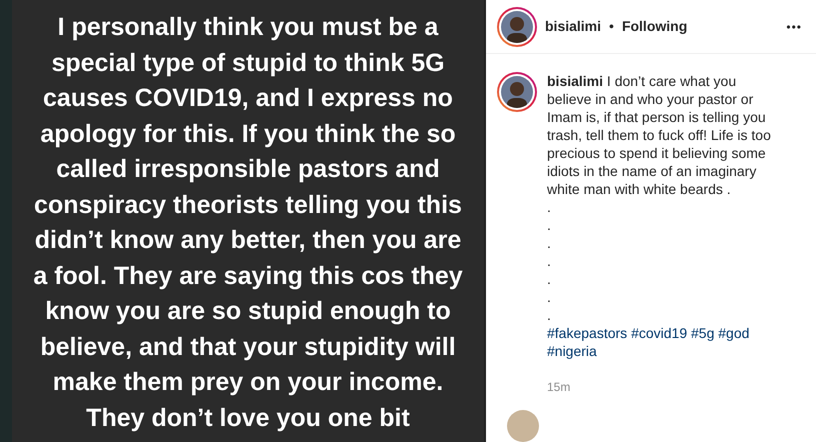 The width and height of the screenshot is (816, 442). What do you see at coordinates (659, 135) in the screenshot?
I see `caption-text: bisialimi I don’t care what you believe in and who your pastor or Imam is, if that person is telling you trash, tell them to fuck off! Life is too precious to spend it believing some idiots in the name of an imaginary white man with white beards .` at bounding box center [659, 135].